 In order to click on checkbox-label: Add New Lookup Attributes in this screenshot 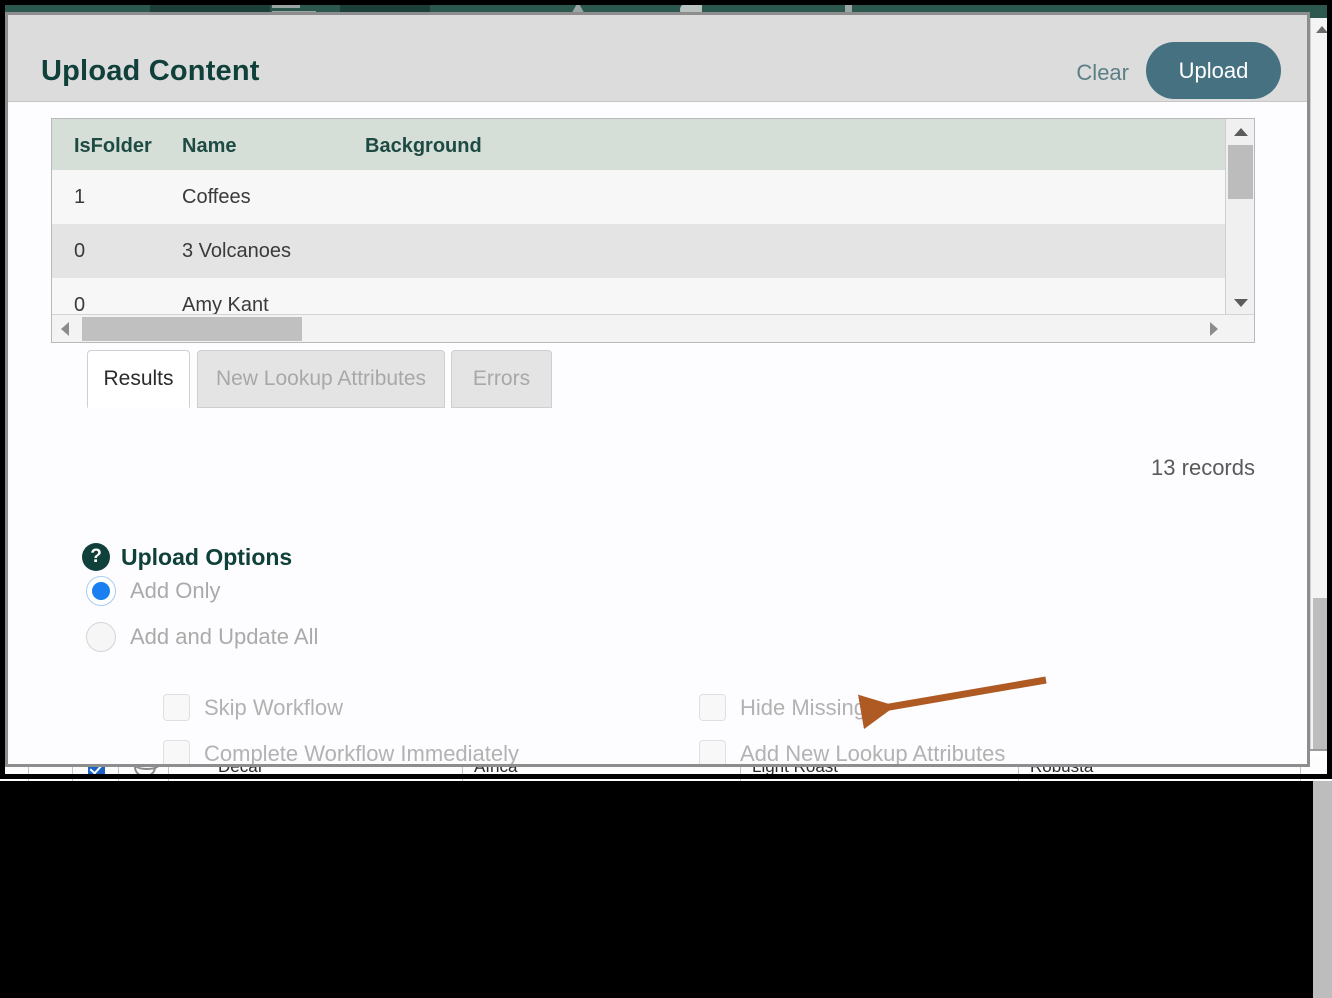, I will do `click(872, 754)`.